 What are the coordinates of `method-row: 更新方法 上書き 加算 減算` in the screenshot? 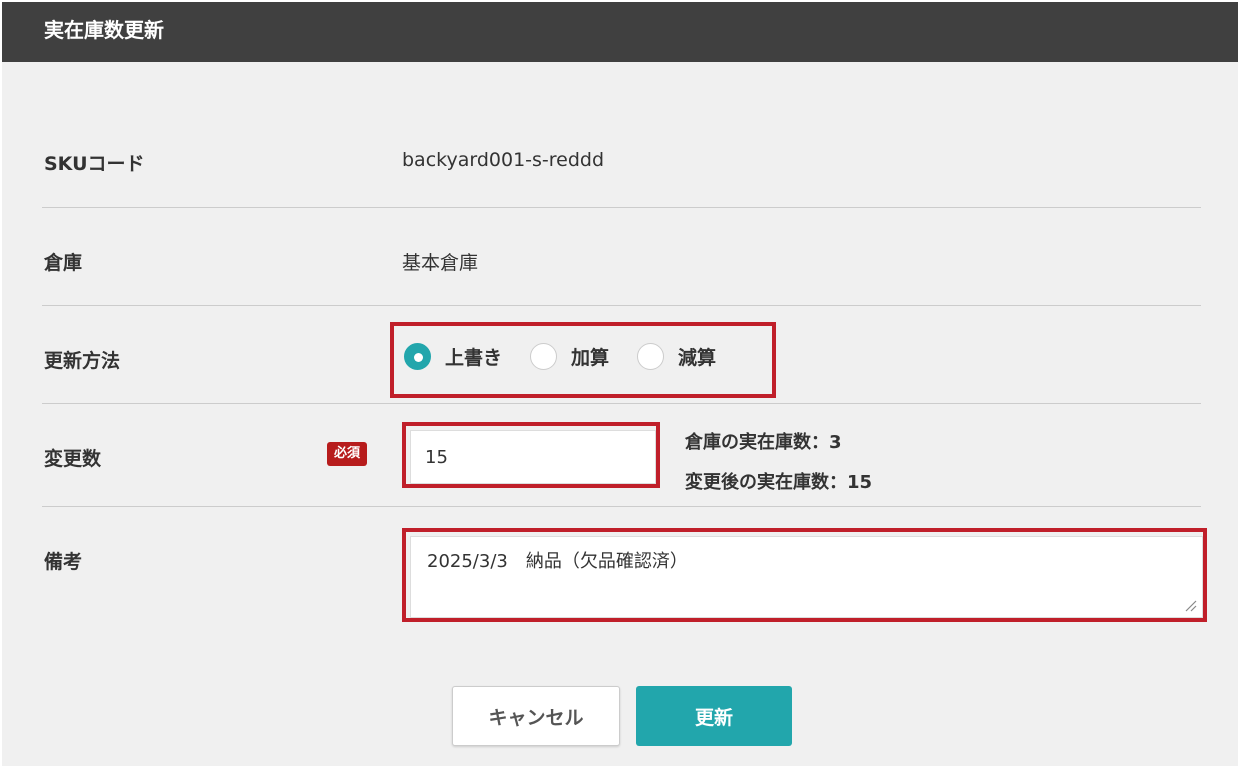 It's located at (621, 355).